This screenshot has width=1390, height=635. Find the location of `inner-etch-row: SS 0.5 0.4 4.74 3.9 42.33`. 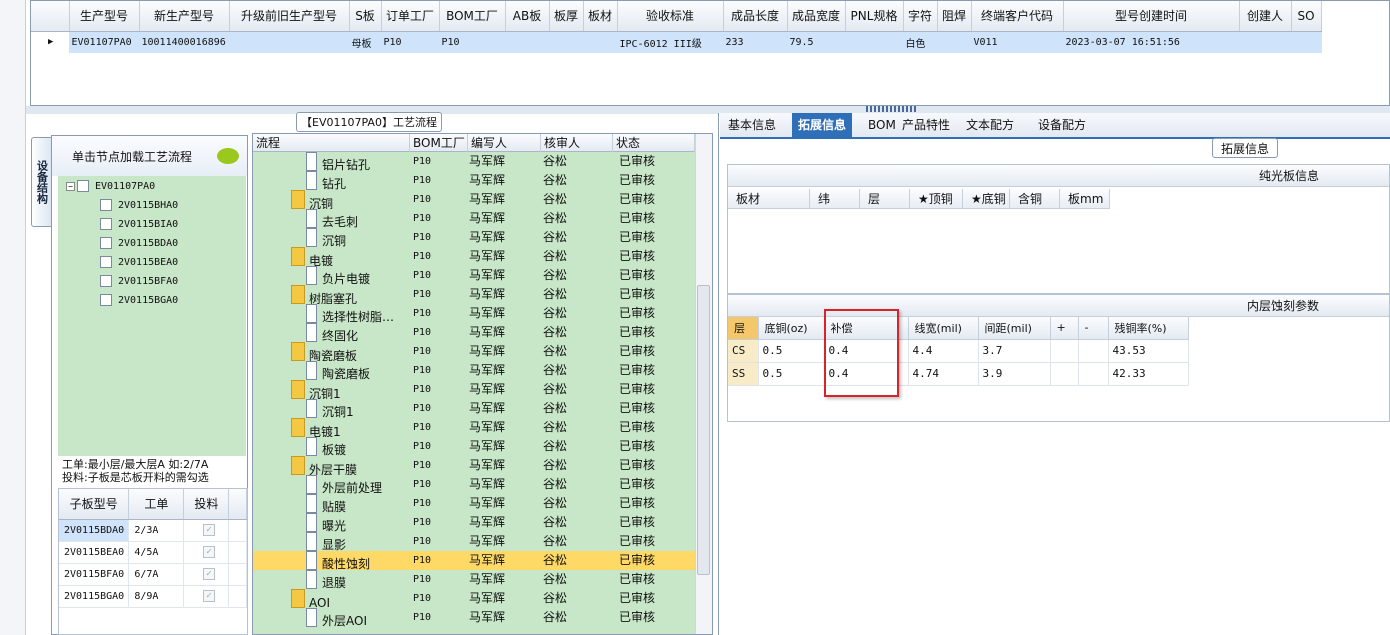

inner-etch-row: SS 0.5 0.4 4.74 3.9 42.33 is located at coordinates (958, 374).